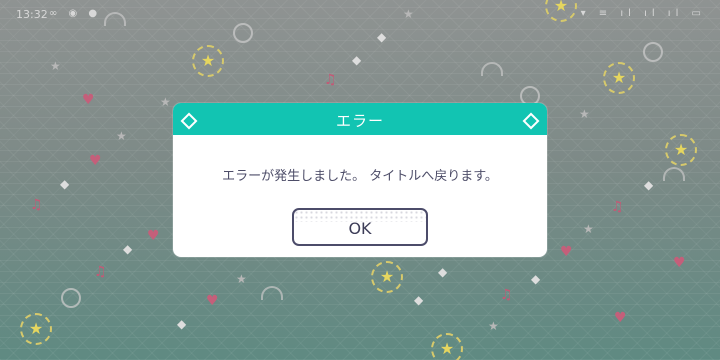 Image resolution: width=720 pixels, height=360 pixels. I want to click on ok-button: OK, so click(360, 227).